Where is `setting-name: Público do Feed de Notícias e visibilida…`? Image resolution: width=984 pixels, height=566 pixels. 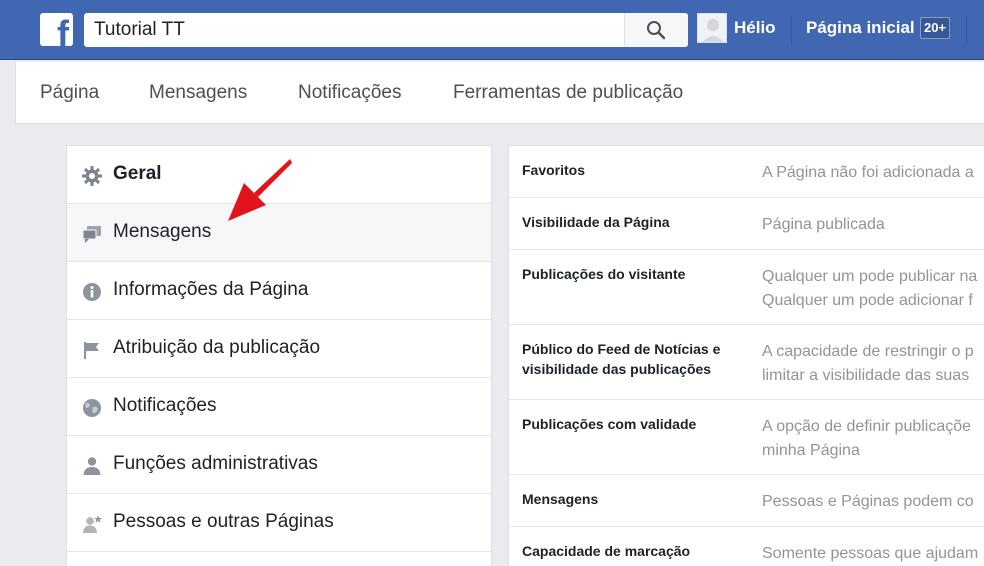
setting-name: Público do Feed de Notícias e visibilida… is located at coordinates (621, 359).